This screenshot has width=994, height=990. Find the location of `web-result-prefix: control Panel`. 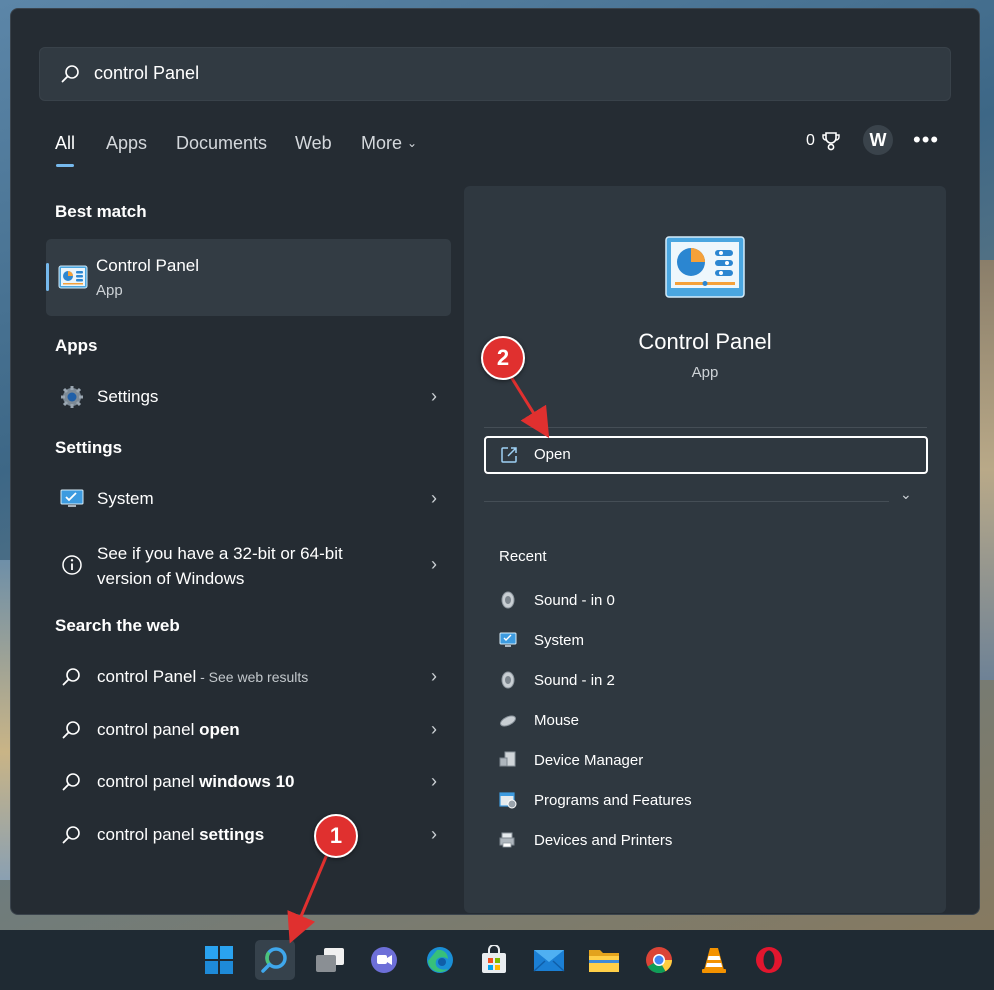

web-result-prefix: control Panel is located at coordinates (147, 676).